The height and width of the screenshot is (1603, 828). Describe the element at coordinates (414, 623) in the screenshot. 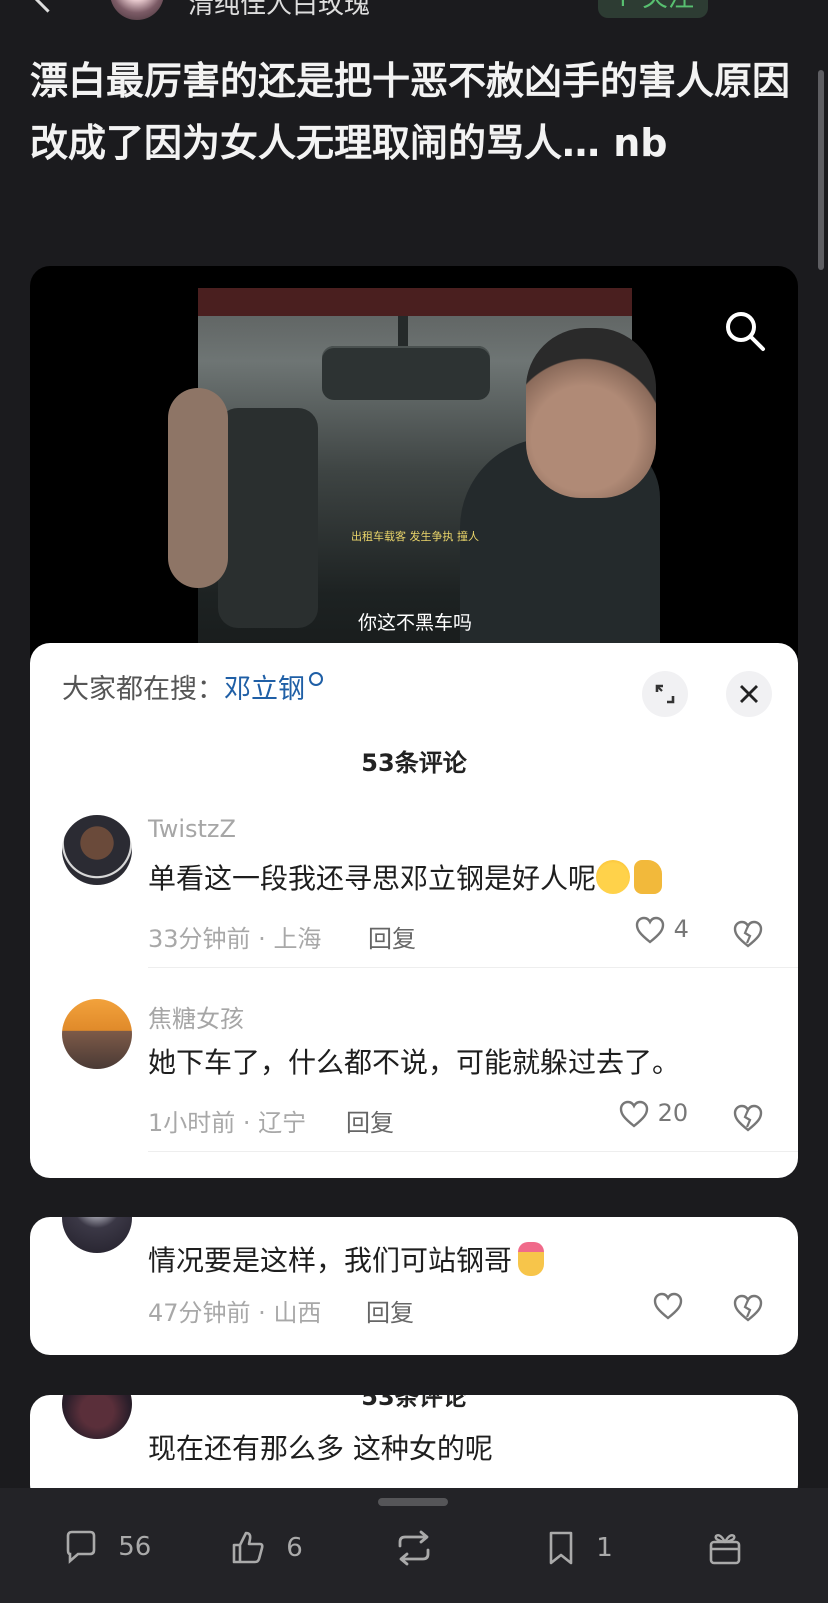

I see `video-subtitle: 你这不黑车吗` at that location.